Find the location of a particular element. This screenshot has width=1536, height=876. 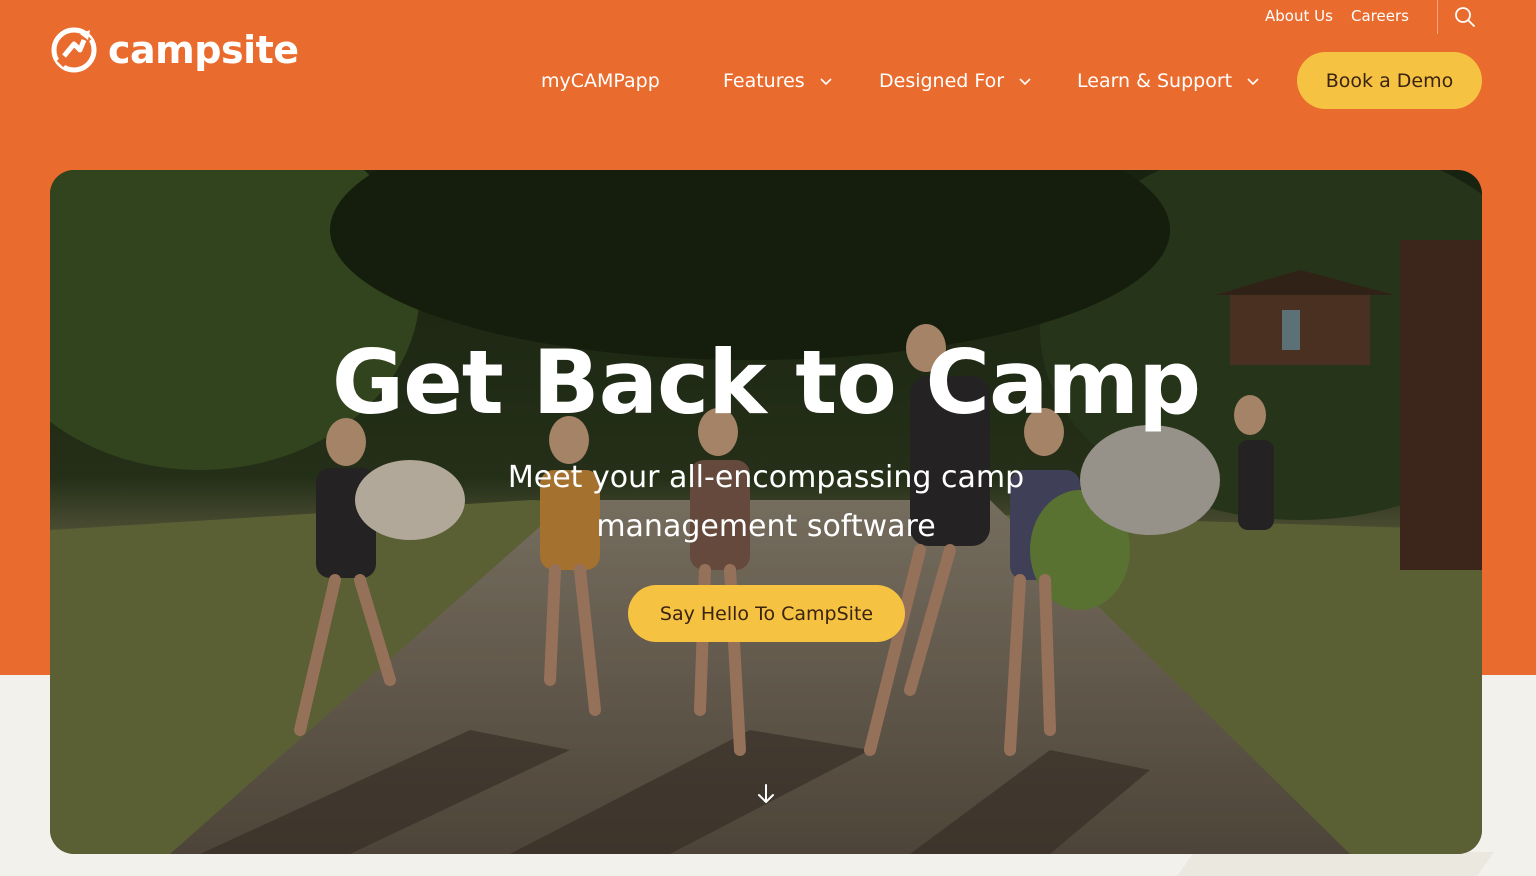

book-demo-button: Book a Demo is located at coordinates (1389, 80).